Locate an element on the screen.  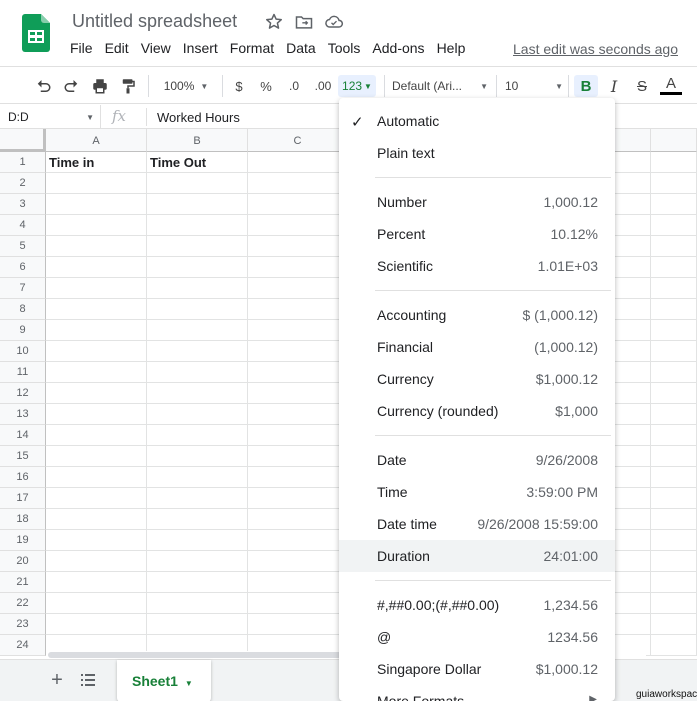
menu-edit: Edit is located at coordinates (117, 49).